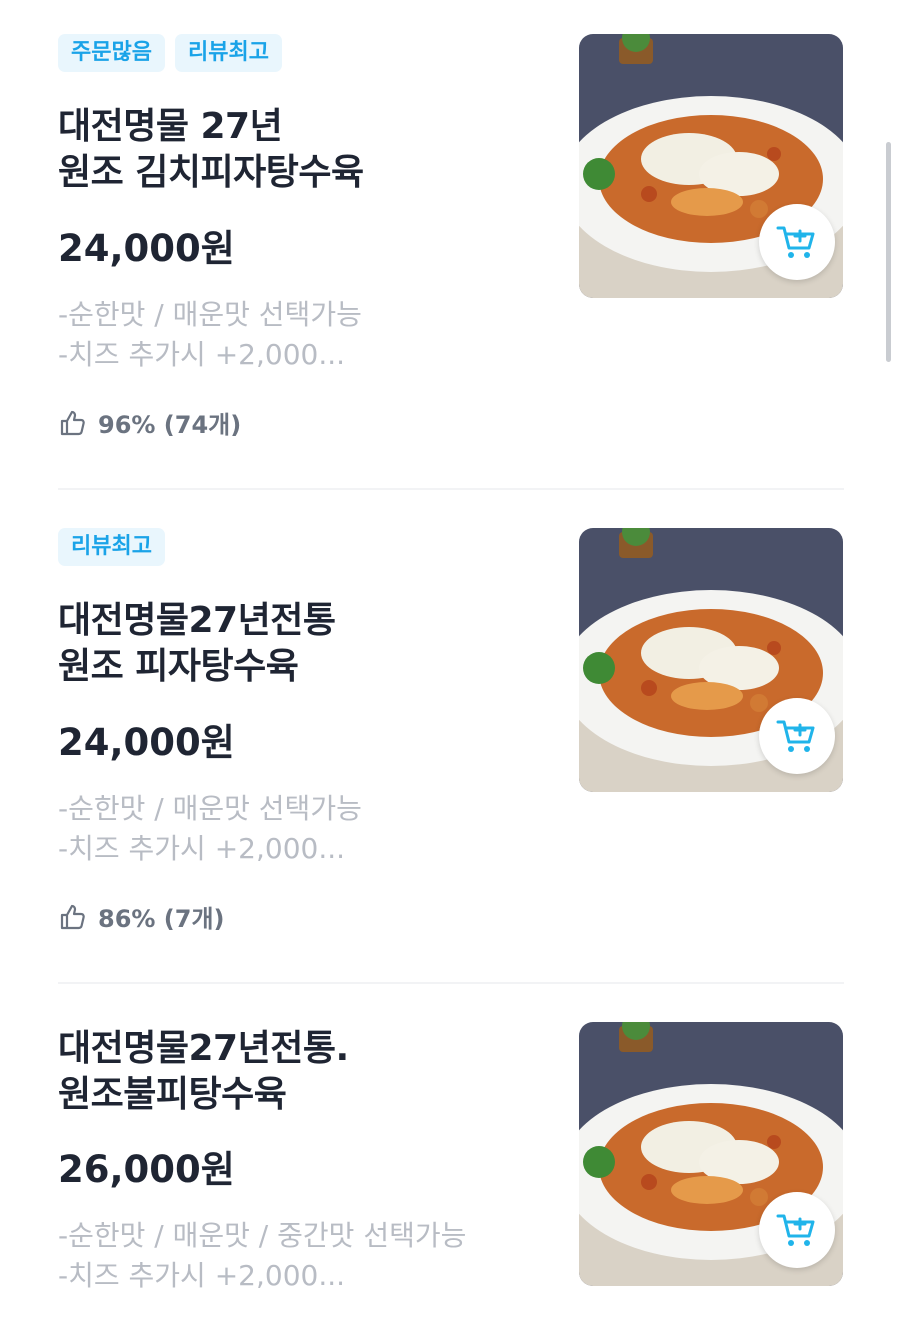 The image size is (900, 1322). What do you see at coordinates (197, 620) in the screenshot?
I see `title-line: 대전명물27년전통` at bounding box center [197, 620].